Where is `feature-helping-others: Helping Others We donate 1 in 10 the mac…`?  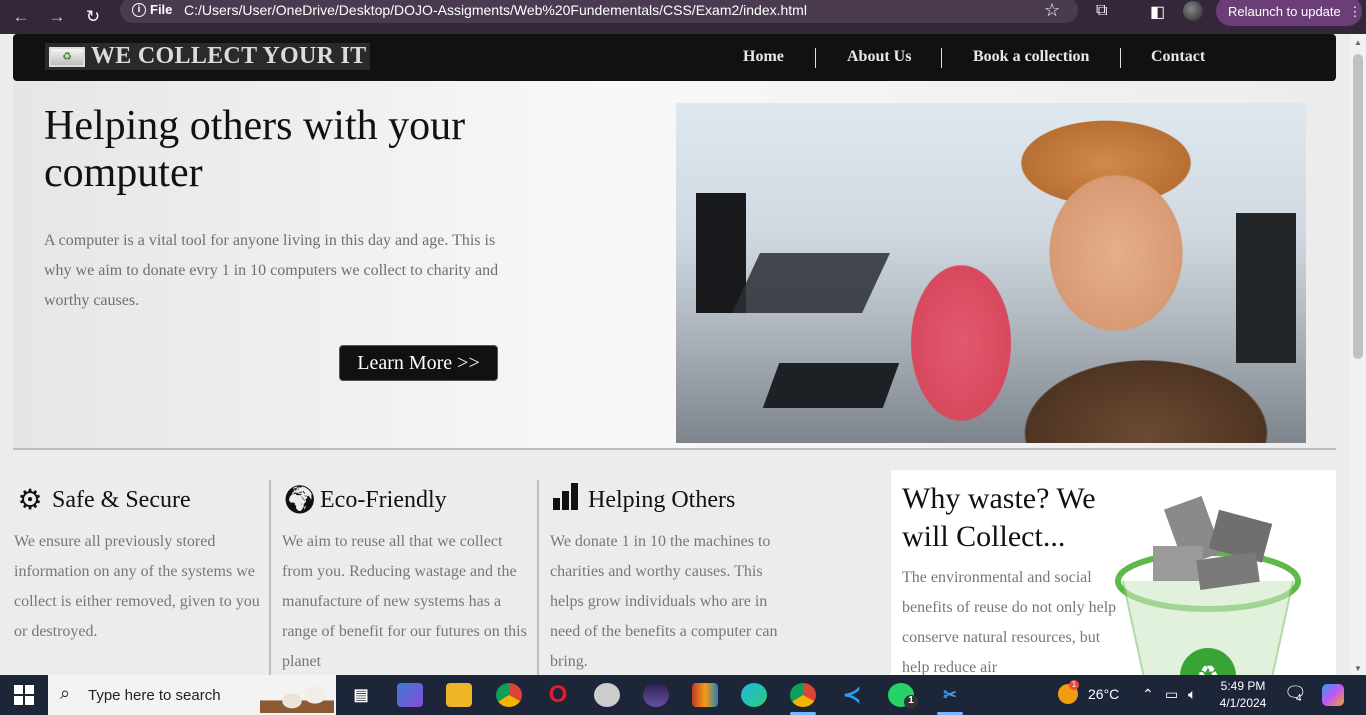 feature-helping-others: Helping Others We donate 1 in 10 the mac… is located at coordinates (667, 578).